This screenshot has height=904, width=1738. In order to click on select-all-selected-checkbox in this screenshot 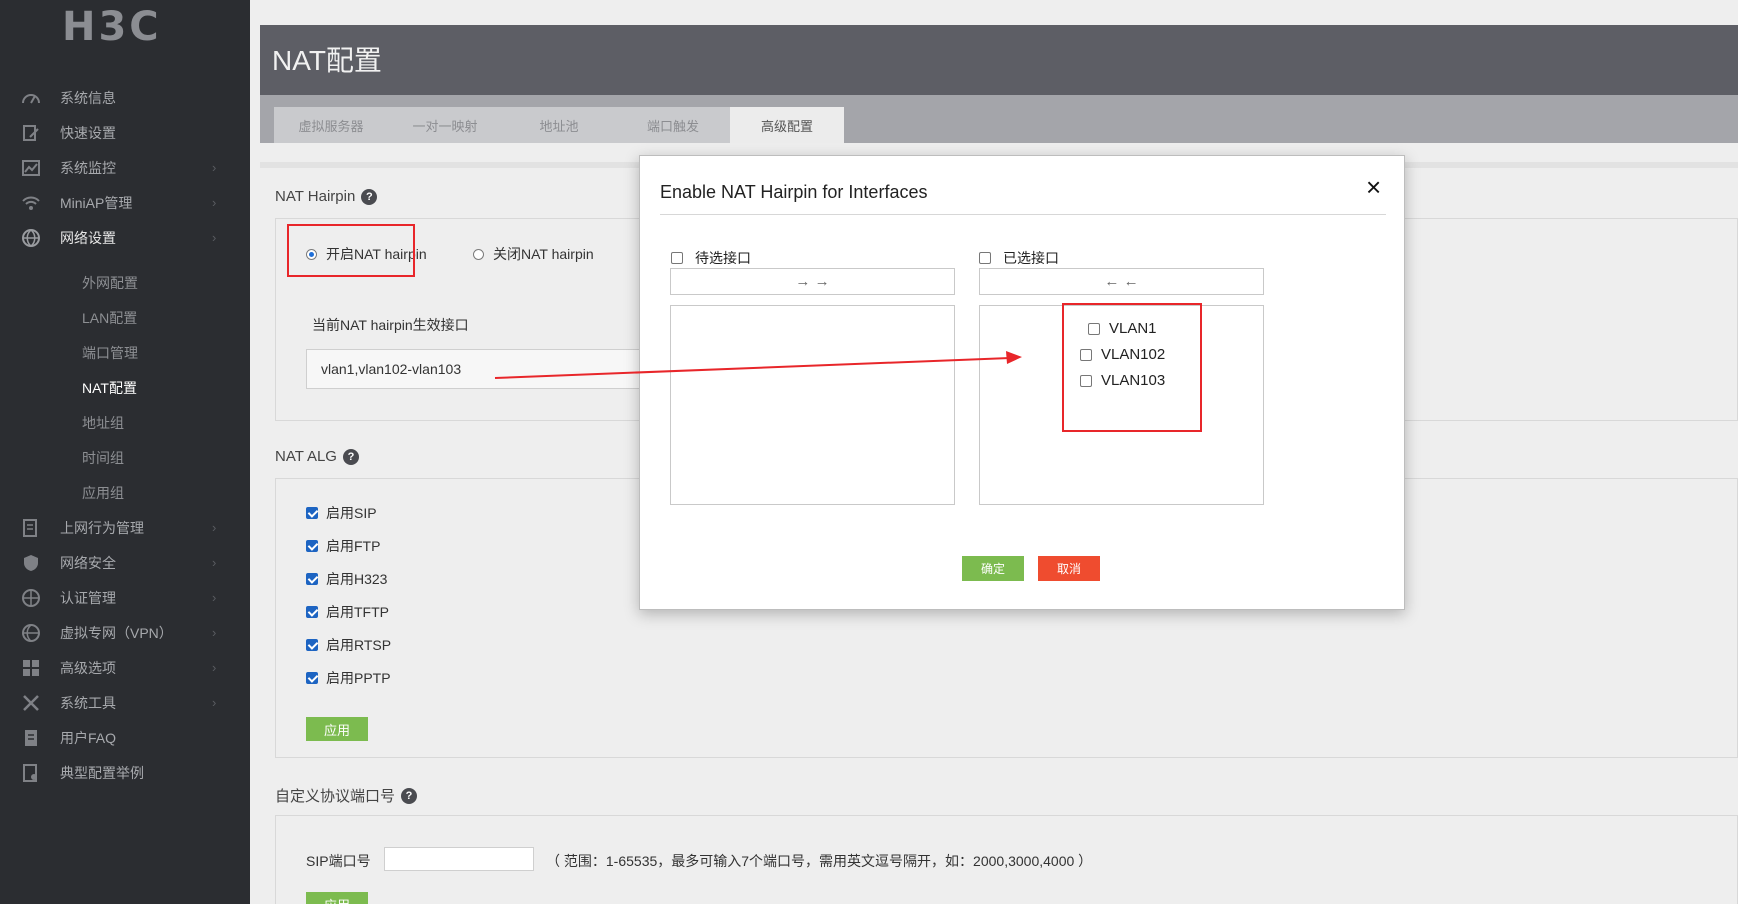, I will do `click(985, 258)`.